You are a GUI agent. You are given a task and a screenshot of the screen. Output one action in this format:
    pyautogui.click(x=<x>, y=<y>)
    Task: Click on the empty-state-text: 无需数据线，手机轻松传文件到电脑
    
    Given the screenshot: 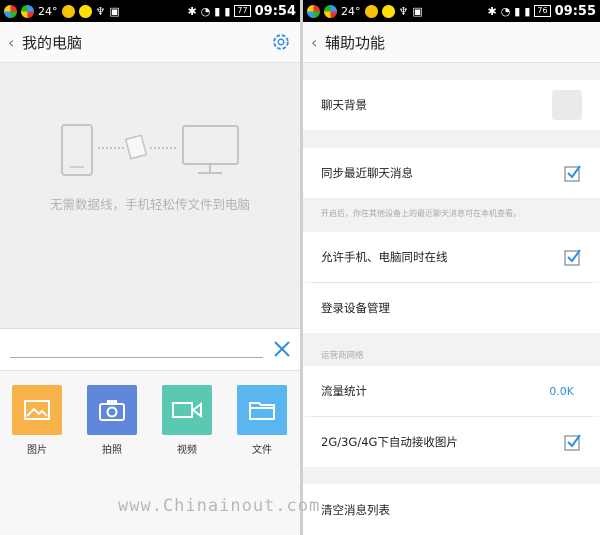 What is the action you would take?
    pyautogui.click(x=149, y=204)
    